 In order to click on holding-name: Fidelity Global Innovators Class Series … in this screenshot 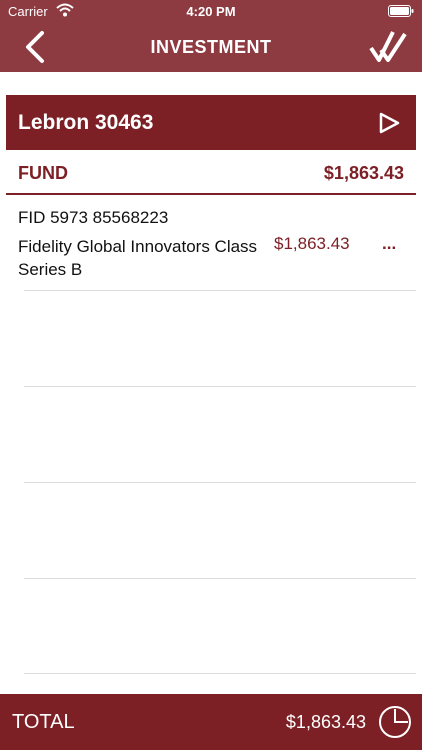, I will do `click(138, 258)`.